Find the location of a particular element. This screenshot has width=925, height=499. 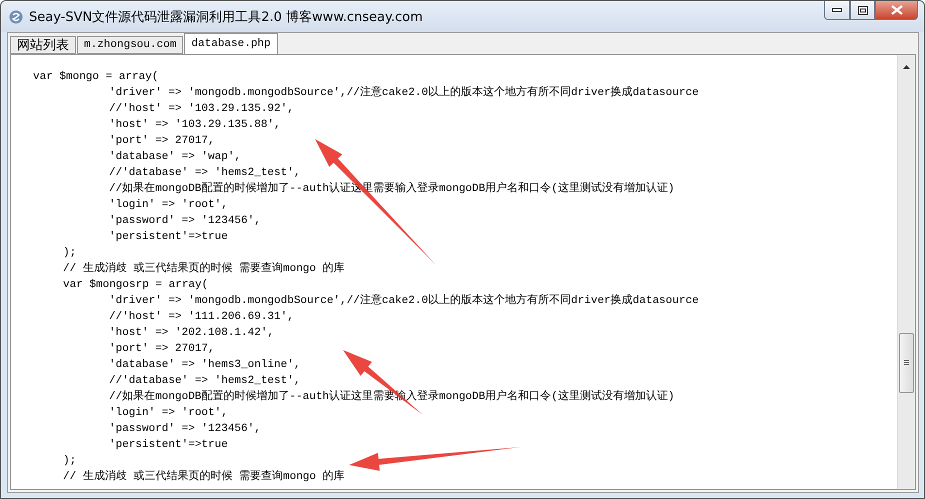

minimize-icon is located at coordinates (837, 10).